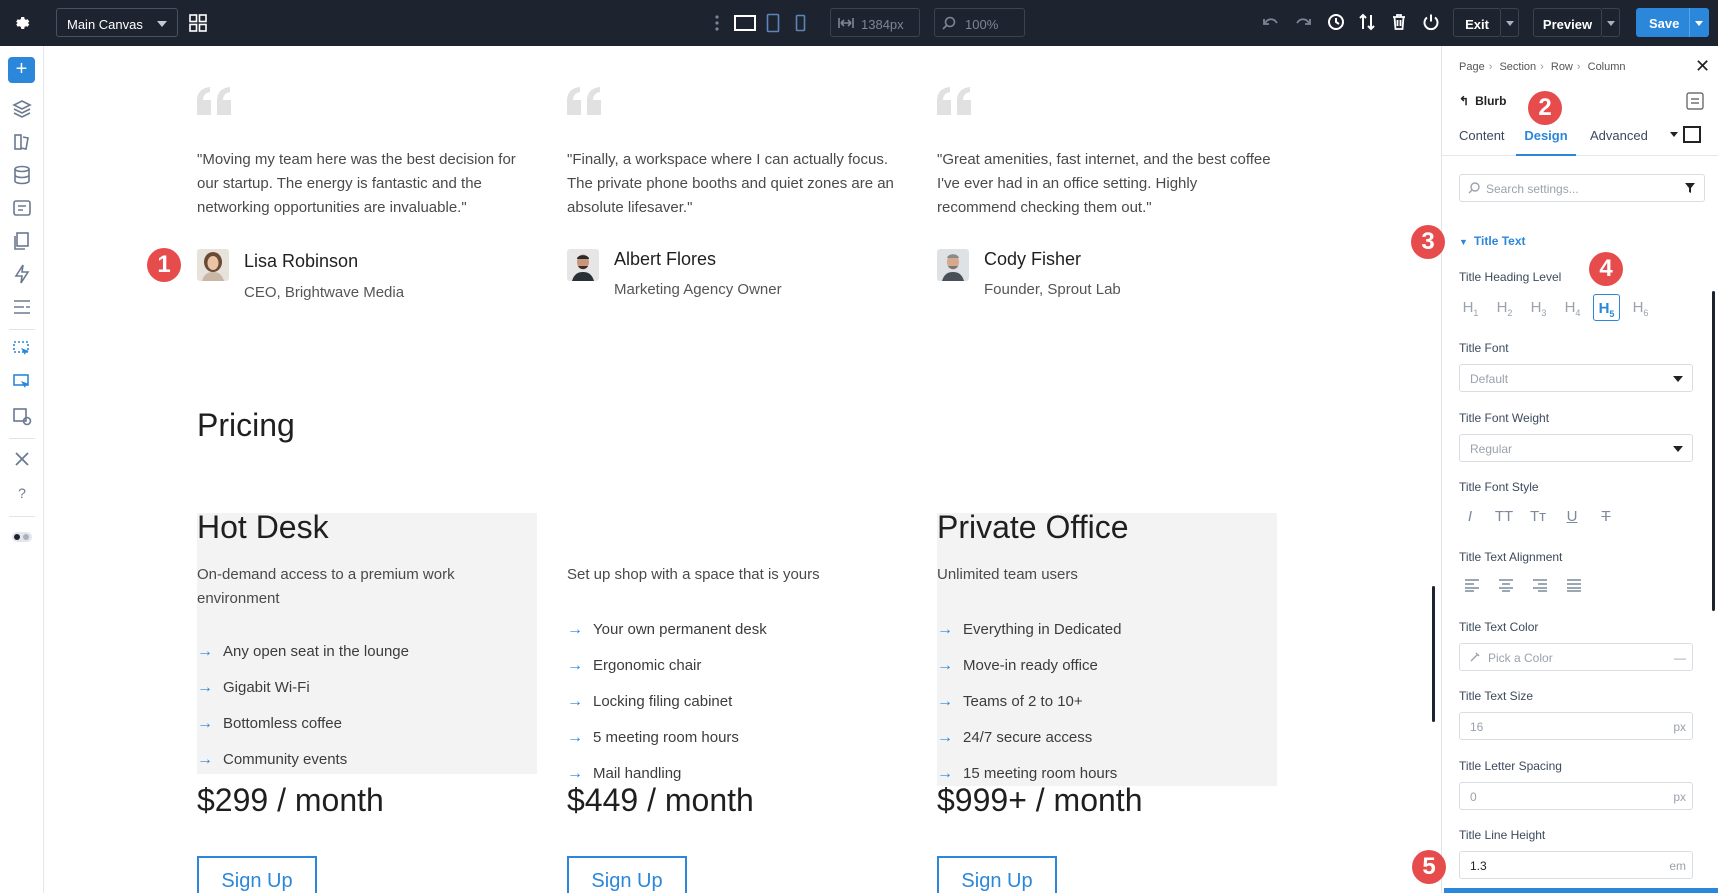  Describe the element at coordinates (1538, 516) in the screenshot. I see `capitalize-icon: Tт` at that location.